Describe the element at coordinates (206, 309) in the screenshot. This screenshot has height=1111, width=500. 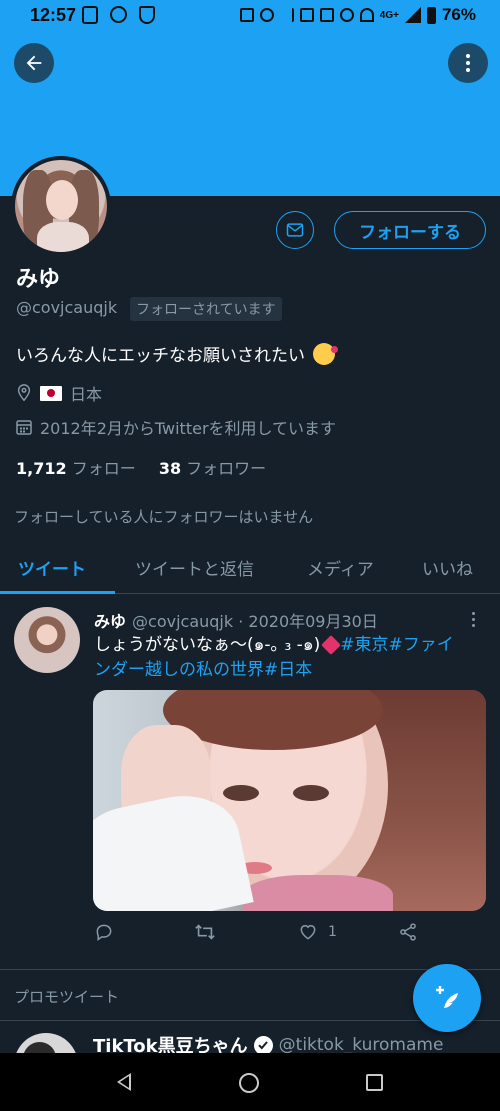
I see `follows-you-badge: フォローされています` at that location.